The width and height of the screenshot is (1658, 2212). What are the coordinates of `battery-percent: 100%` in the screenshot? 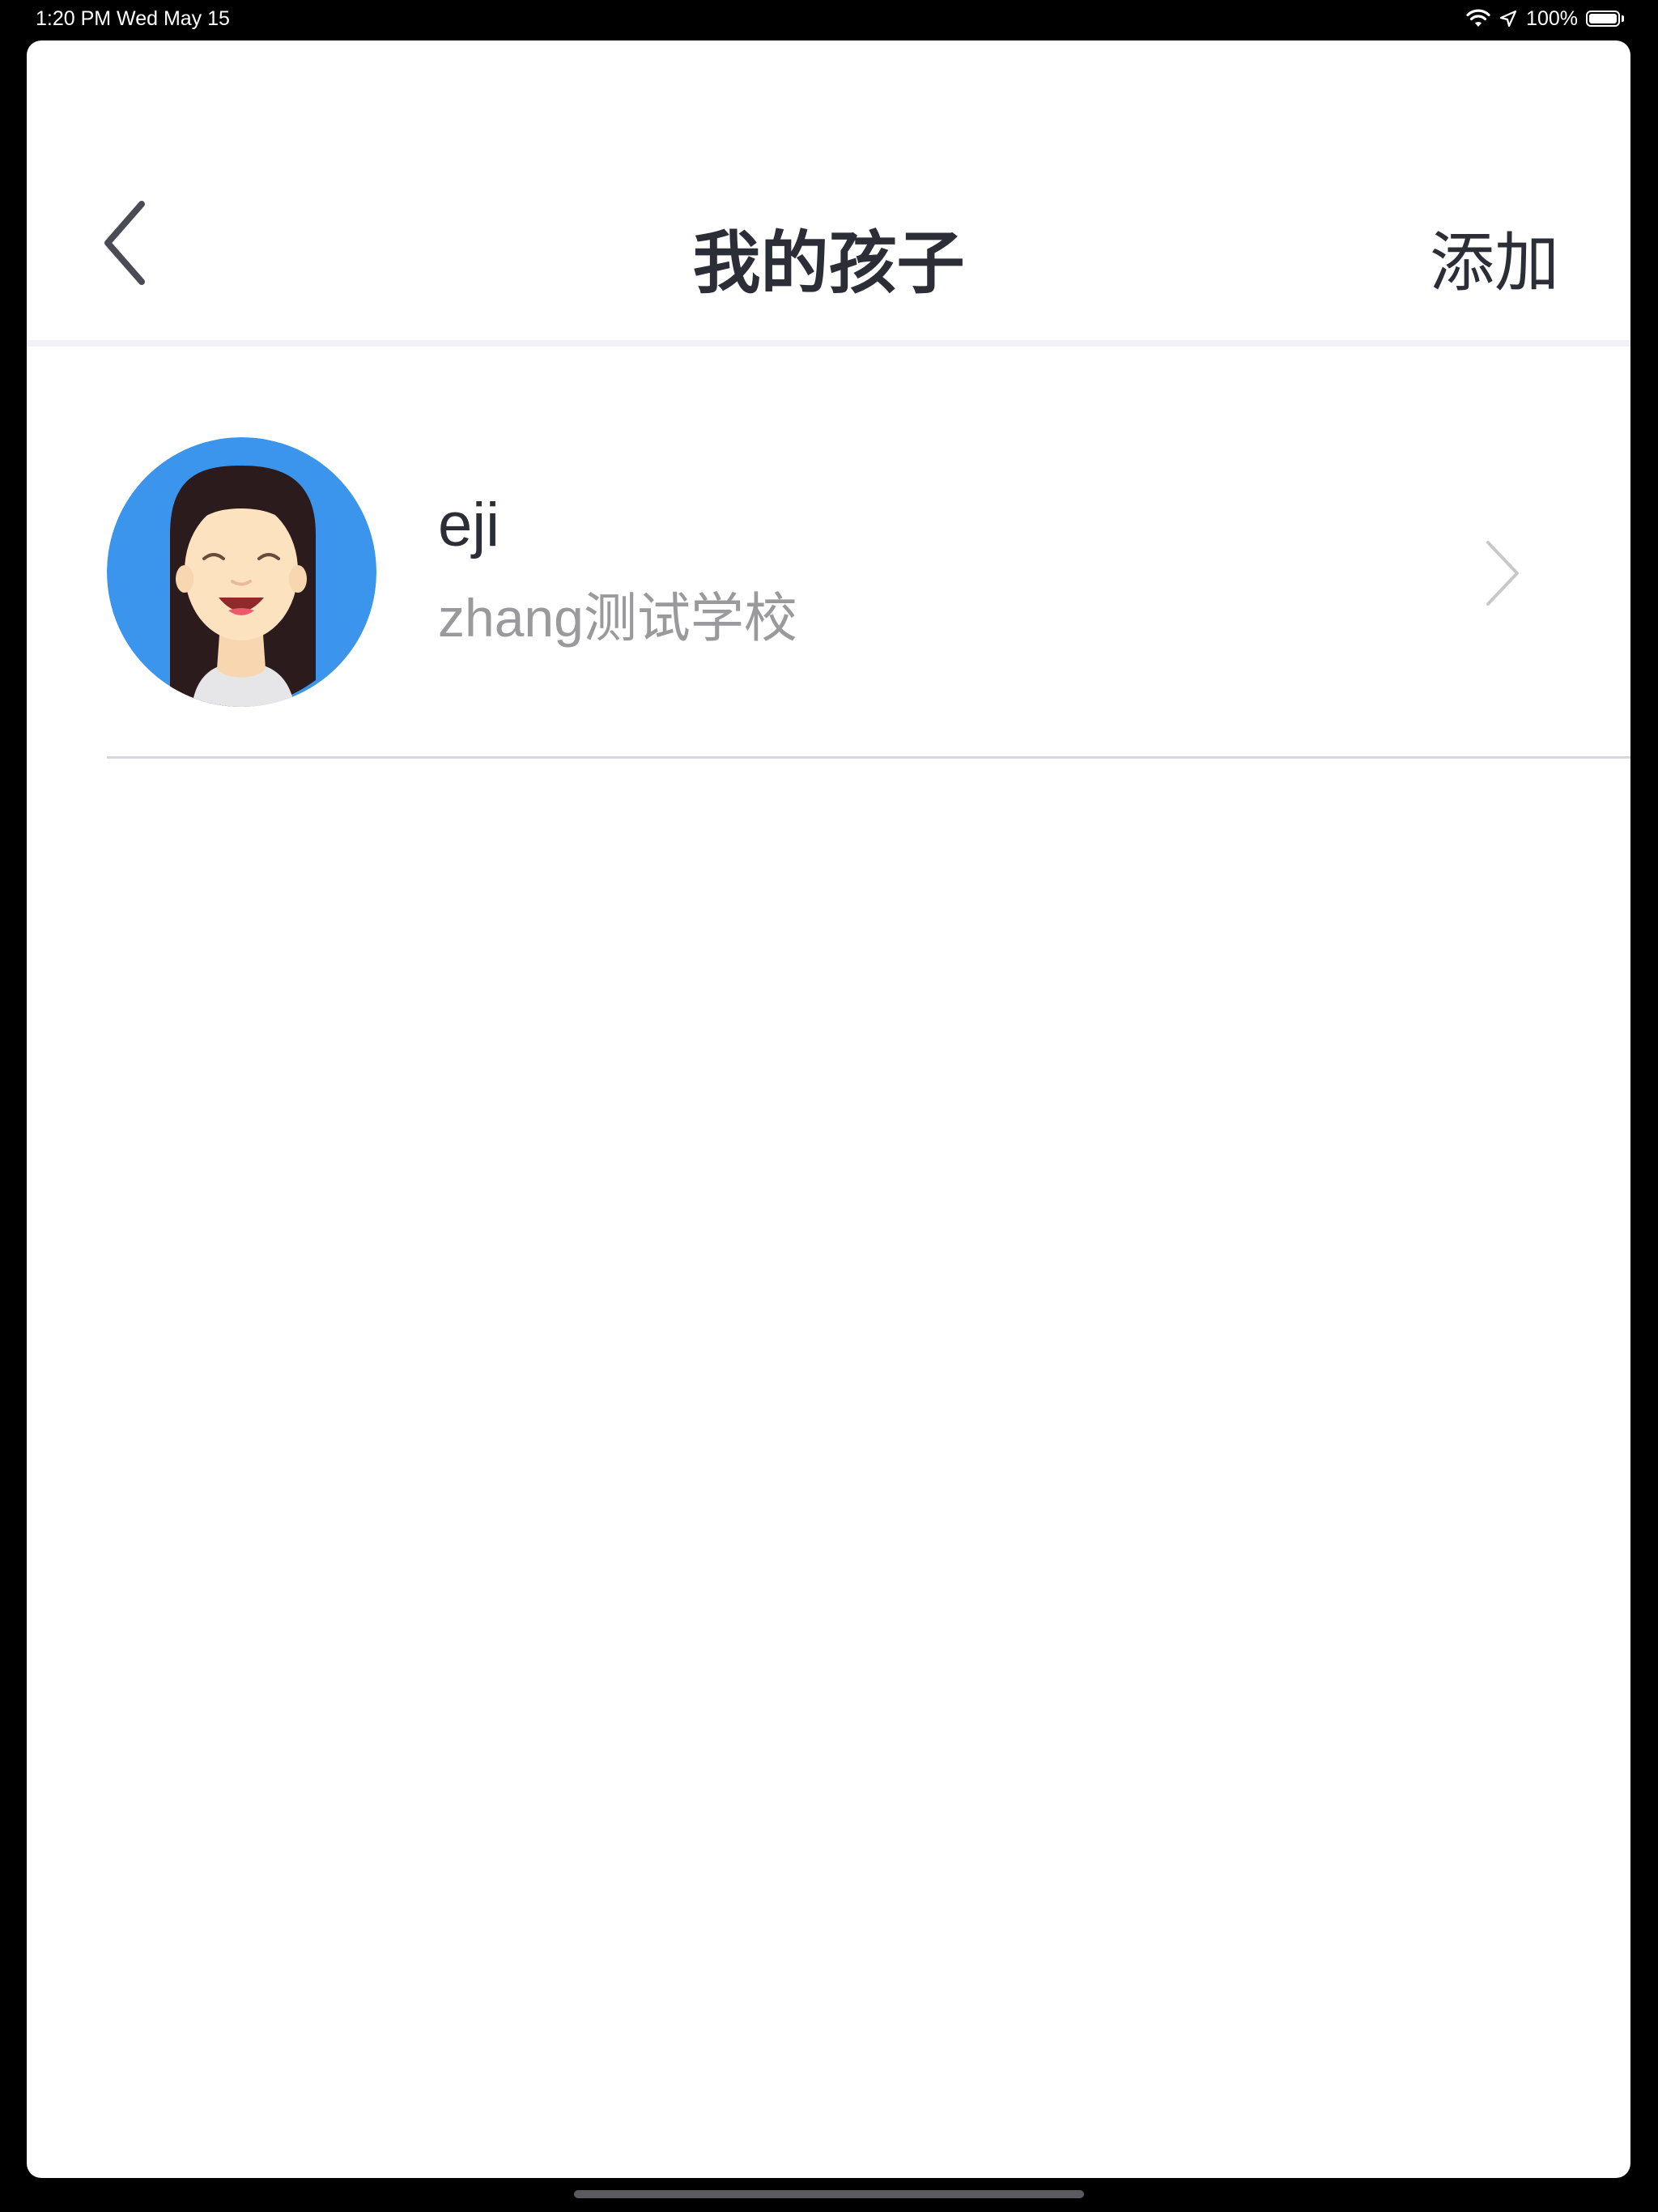 It's located at (1552, 18).